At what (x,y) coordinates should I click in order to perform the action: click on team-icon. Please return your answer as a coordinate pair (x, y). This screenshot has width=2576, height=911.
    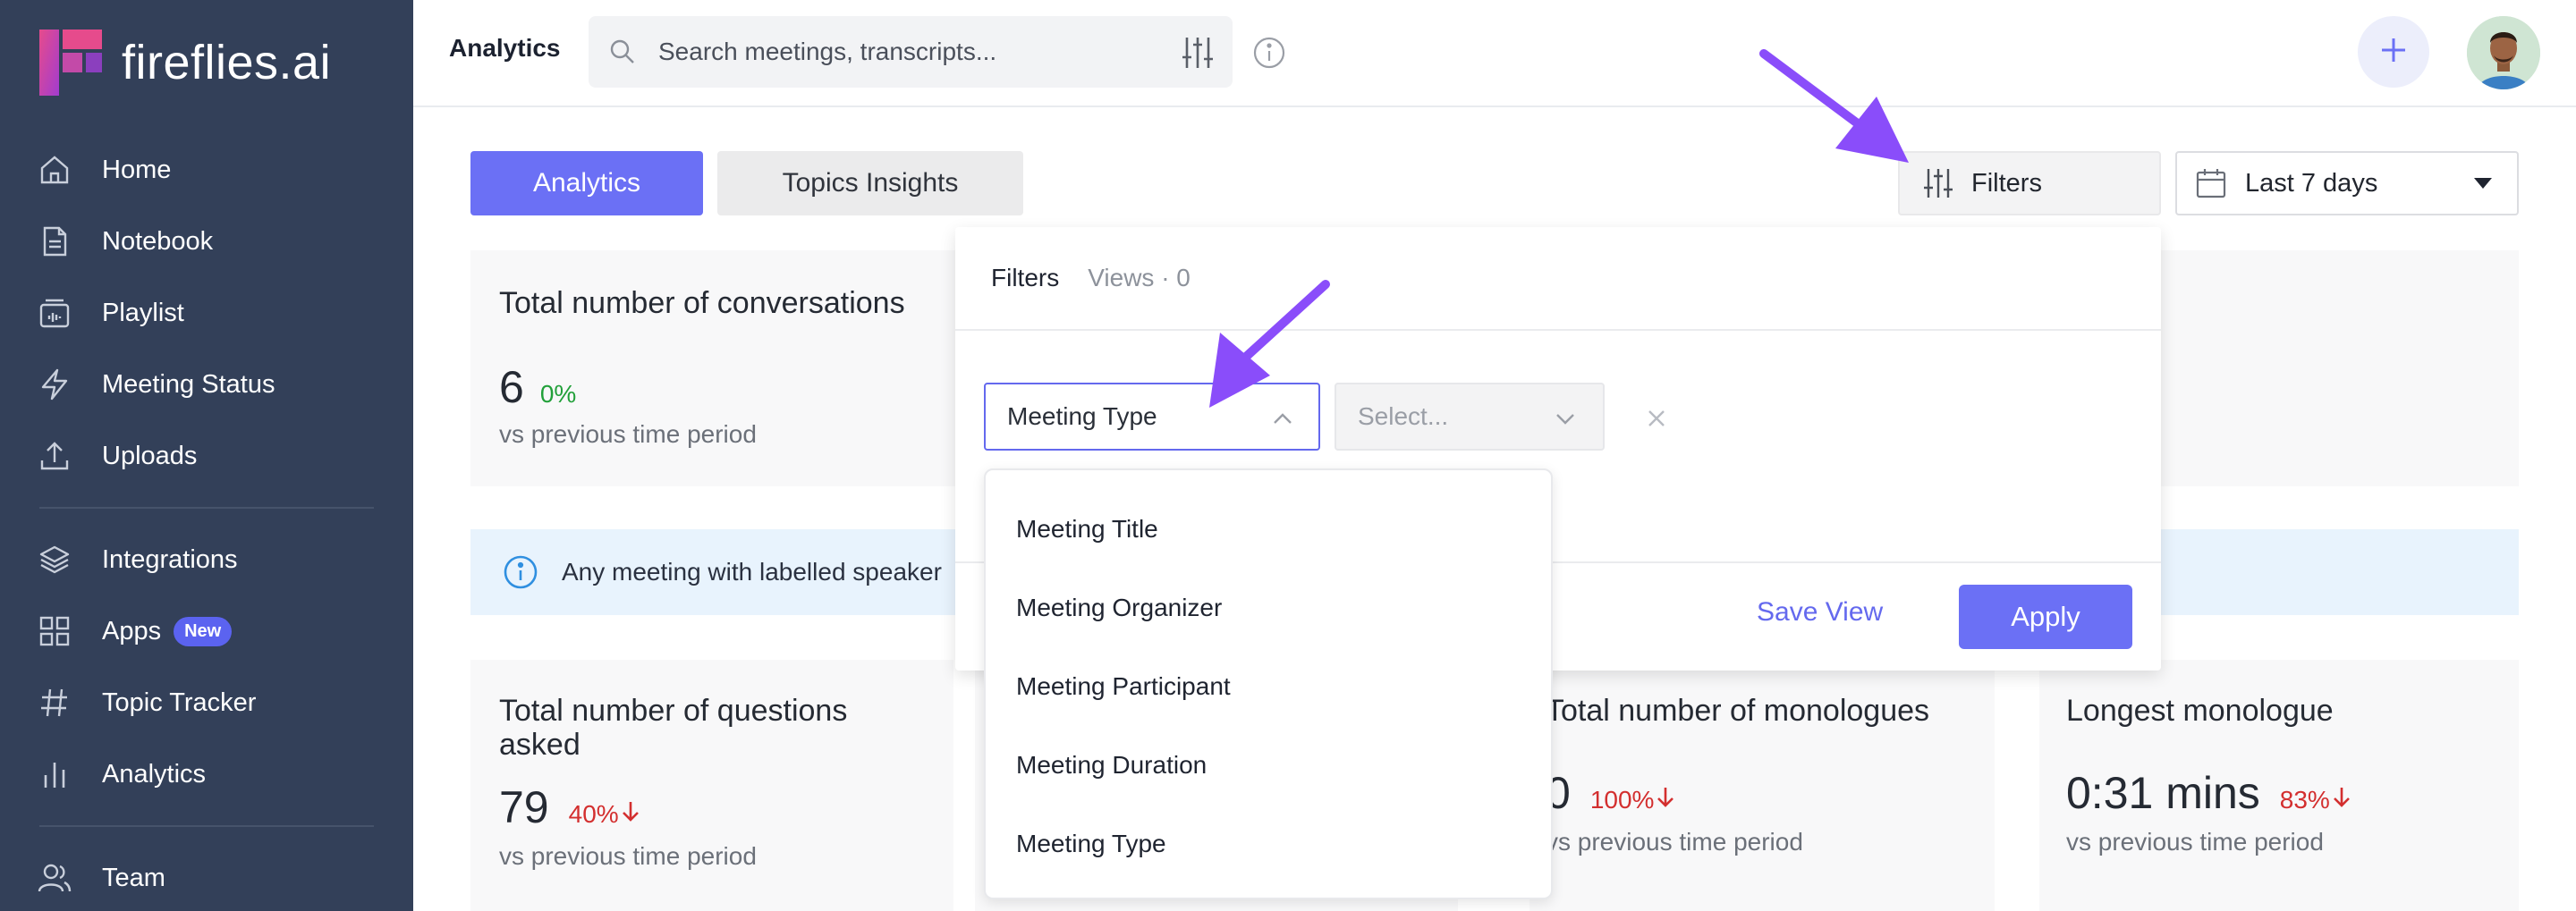
    Looking at the image, I should click on (55, 878).